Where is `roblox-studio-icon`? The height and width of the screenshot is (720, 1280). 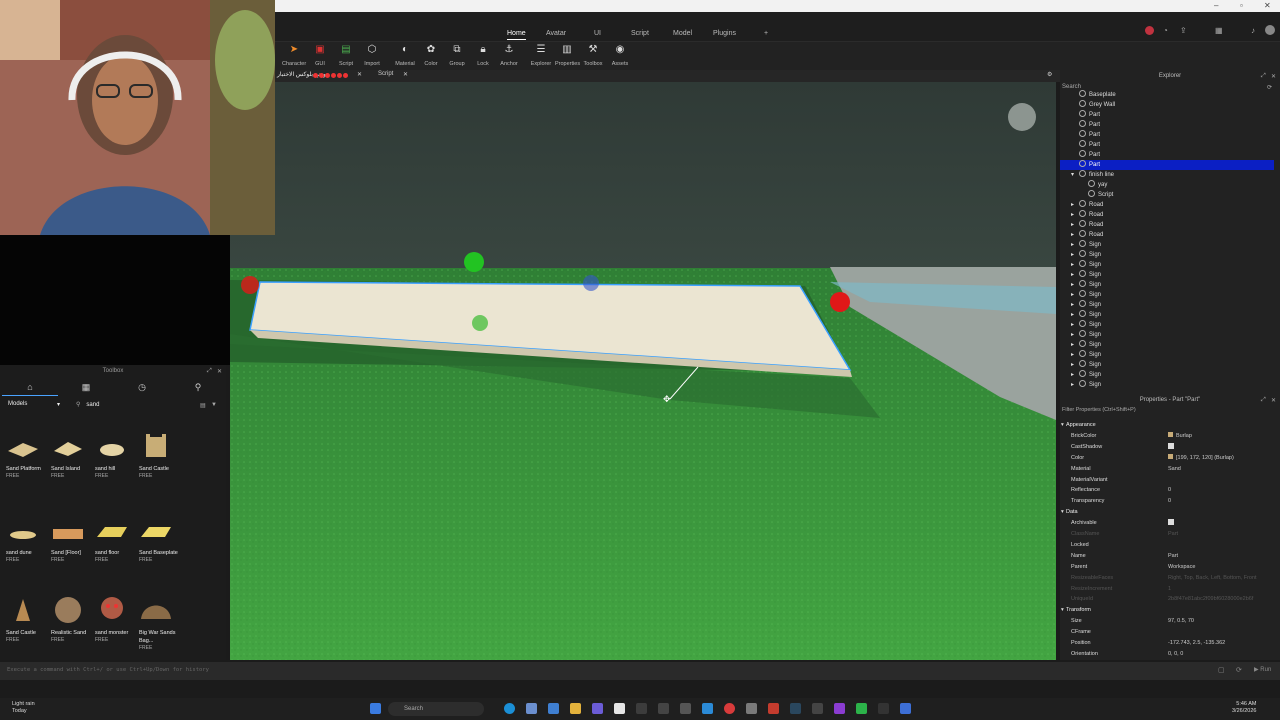 roblox-studio-icon is located at coordinates (619, 708).